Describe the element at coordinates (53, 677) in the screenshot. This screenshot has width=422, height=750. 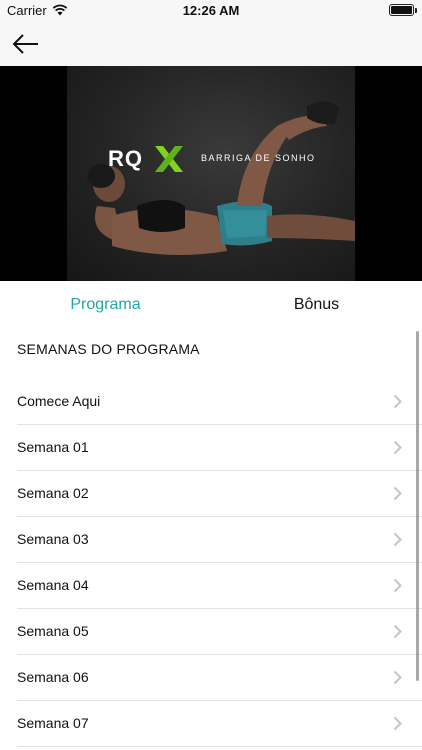
I see `list-item-label: Semana 06` at that location.